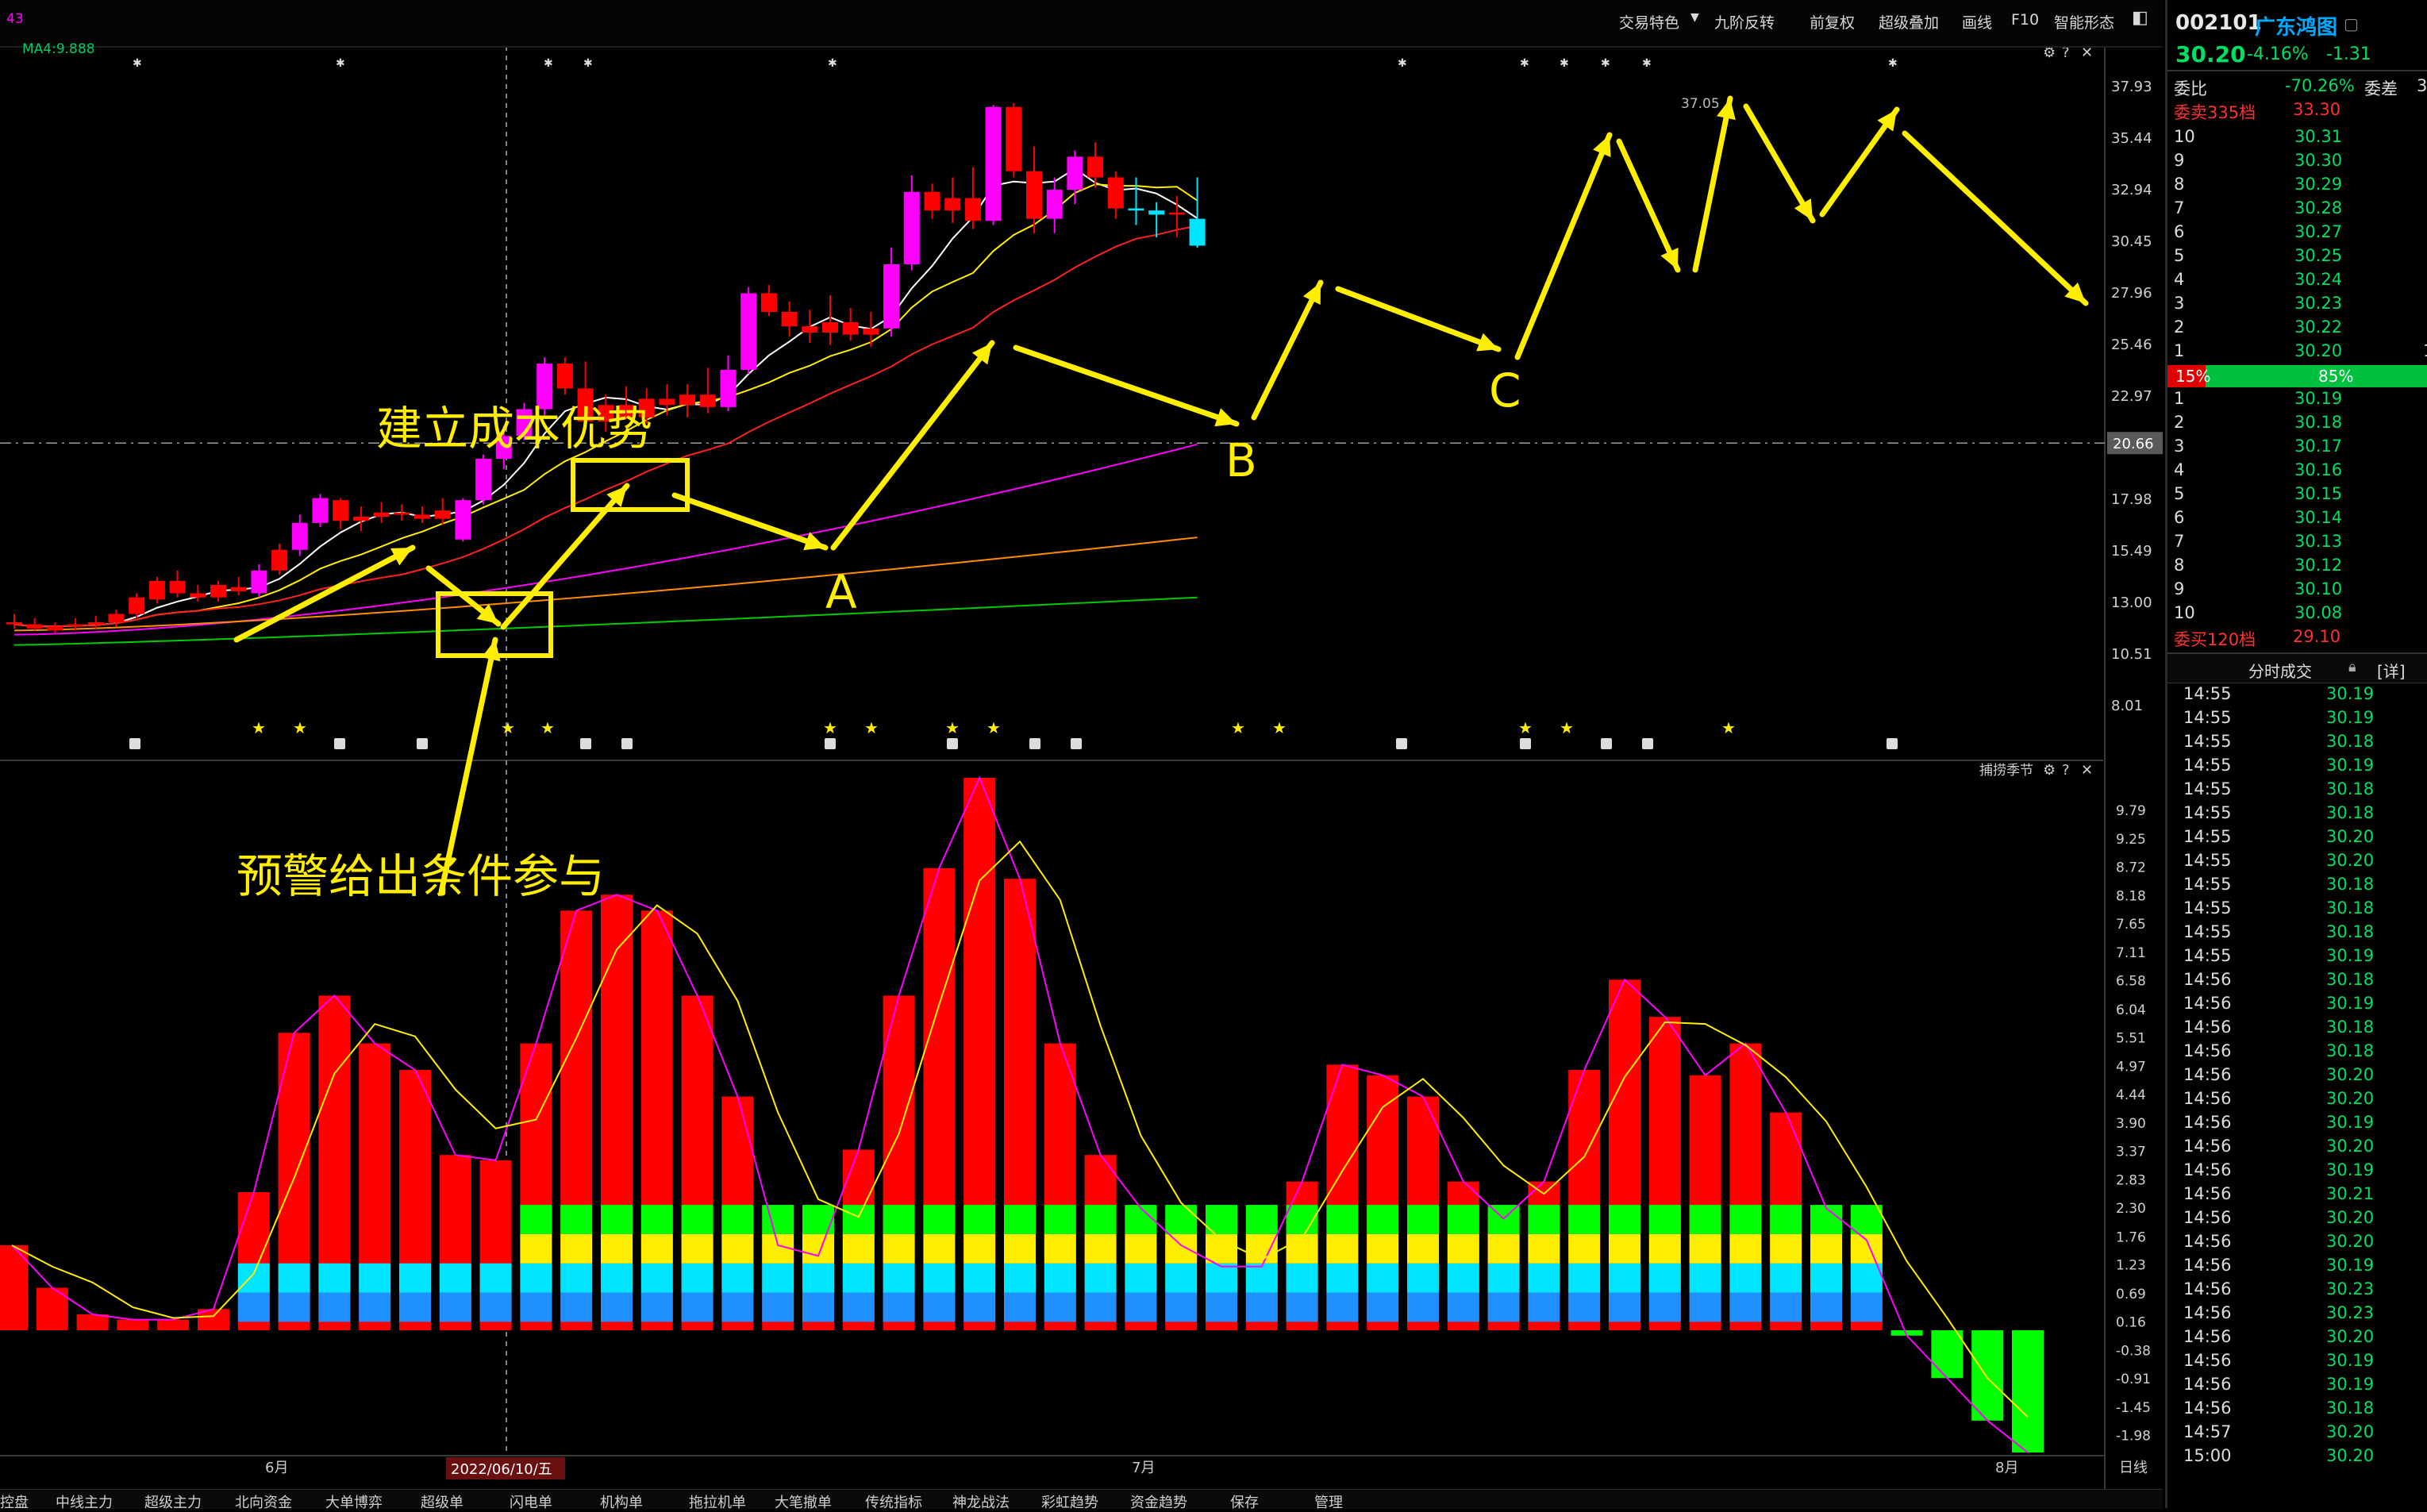 The image size is (2427, 1512). What do you see at coordinates (2066, 770) in the screenshot?
I see `help-icon: ?` at bounding box center [2066, 770].